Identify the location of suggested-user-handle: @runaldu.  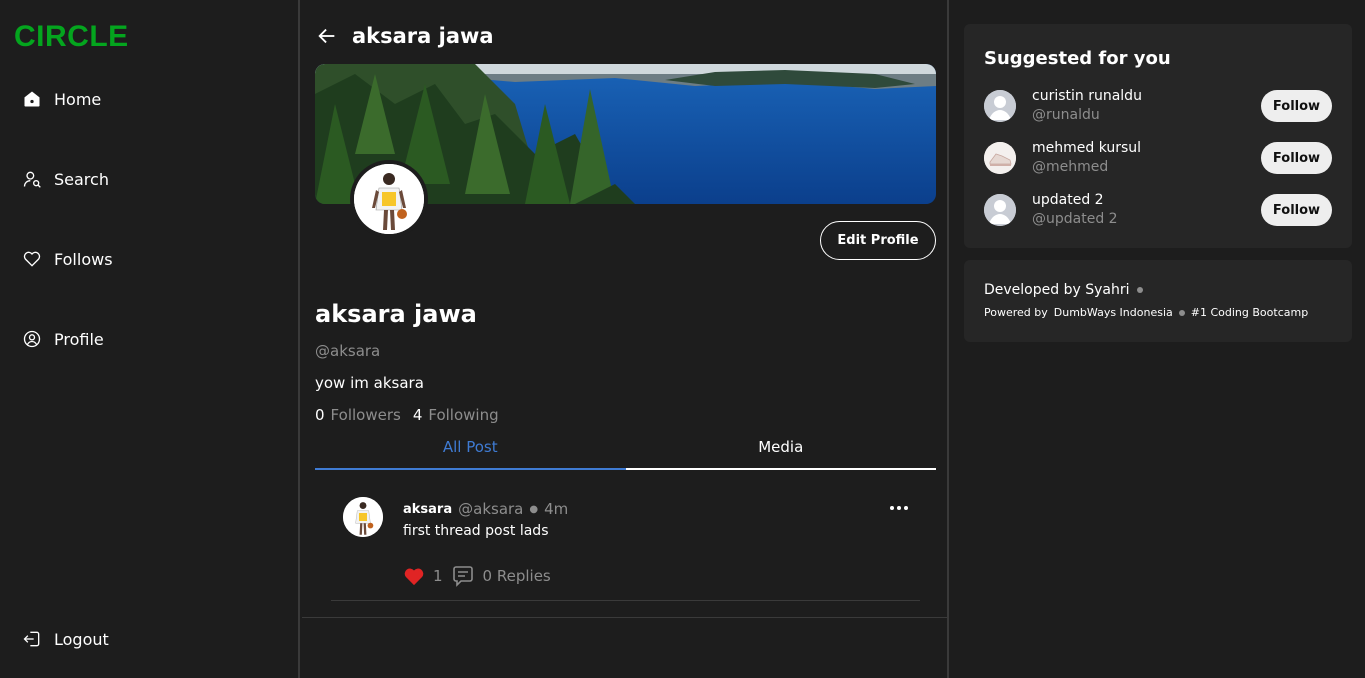
(1066, 115).